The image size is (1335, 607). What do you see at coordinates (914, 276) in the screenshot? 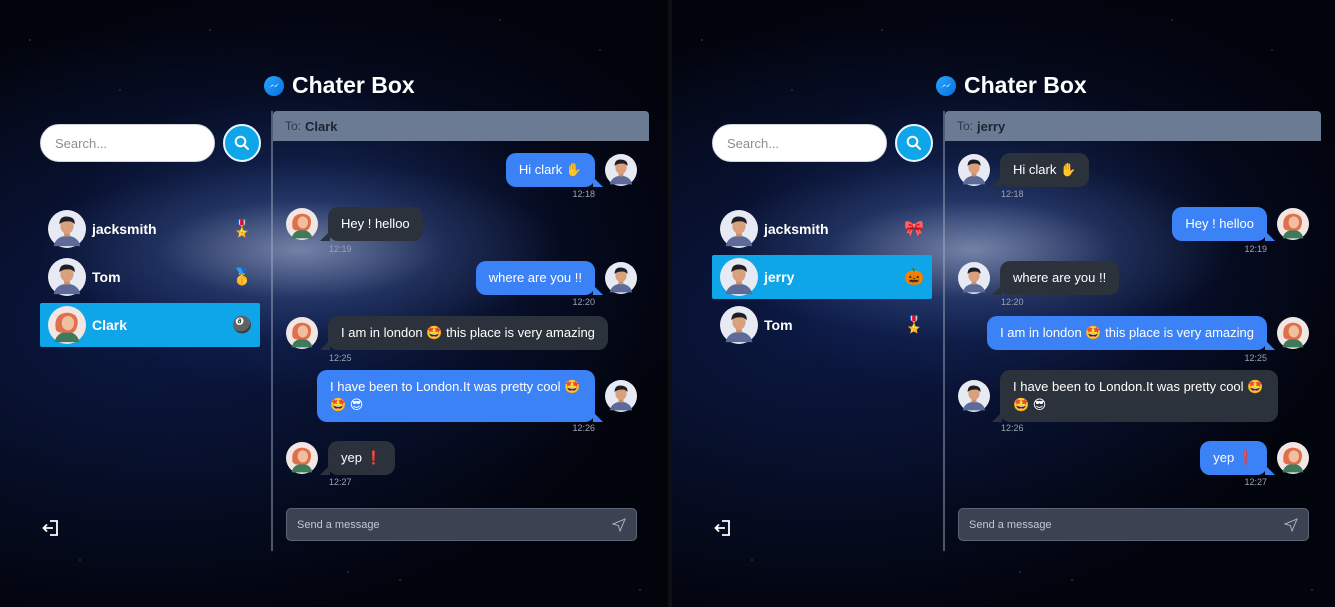
I see `pumpkin-icon: 🎃` at bounding box center [914, 276].